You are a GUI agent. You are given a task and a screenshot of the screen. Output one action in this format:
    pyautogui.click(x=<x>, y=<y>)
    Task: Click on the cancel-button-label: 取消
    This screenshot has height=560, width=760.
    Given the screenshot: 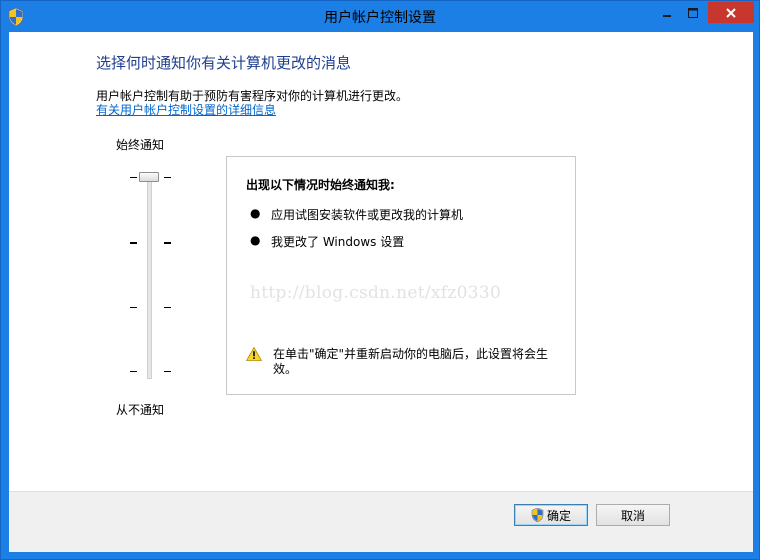 What is the action you would take?
    pyautogui.click(x=632, y=515)
    